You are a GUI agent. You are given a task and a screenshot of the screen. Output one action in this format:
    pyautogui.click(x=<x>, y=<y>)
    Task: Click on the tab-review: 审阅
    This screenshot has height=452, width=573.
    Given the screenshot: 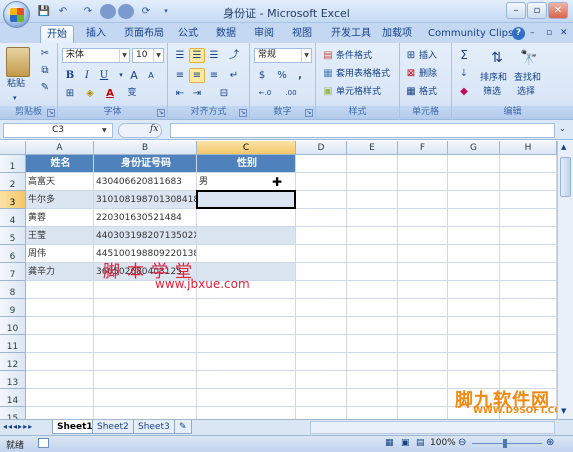 What is the action you would take?
    pyautogui.click(x=264, y=34)
    